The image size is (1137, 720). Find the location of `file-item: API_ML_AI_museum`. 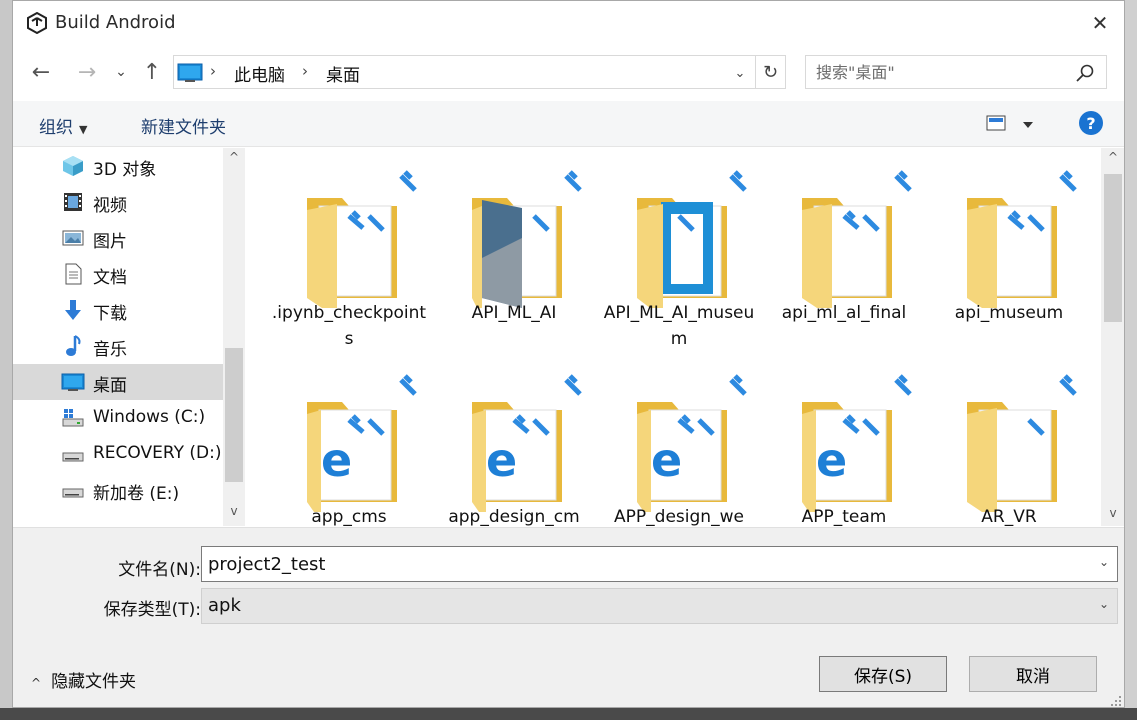

file-item: API_ML_AI_museum is located at coordinates (679, 248).